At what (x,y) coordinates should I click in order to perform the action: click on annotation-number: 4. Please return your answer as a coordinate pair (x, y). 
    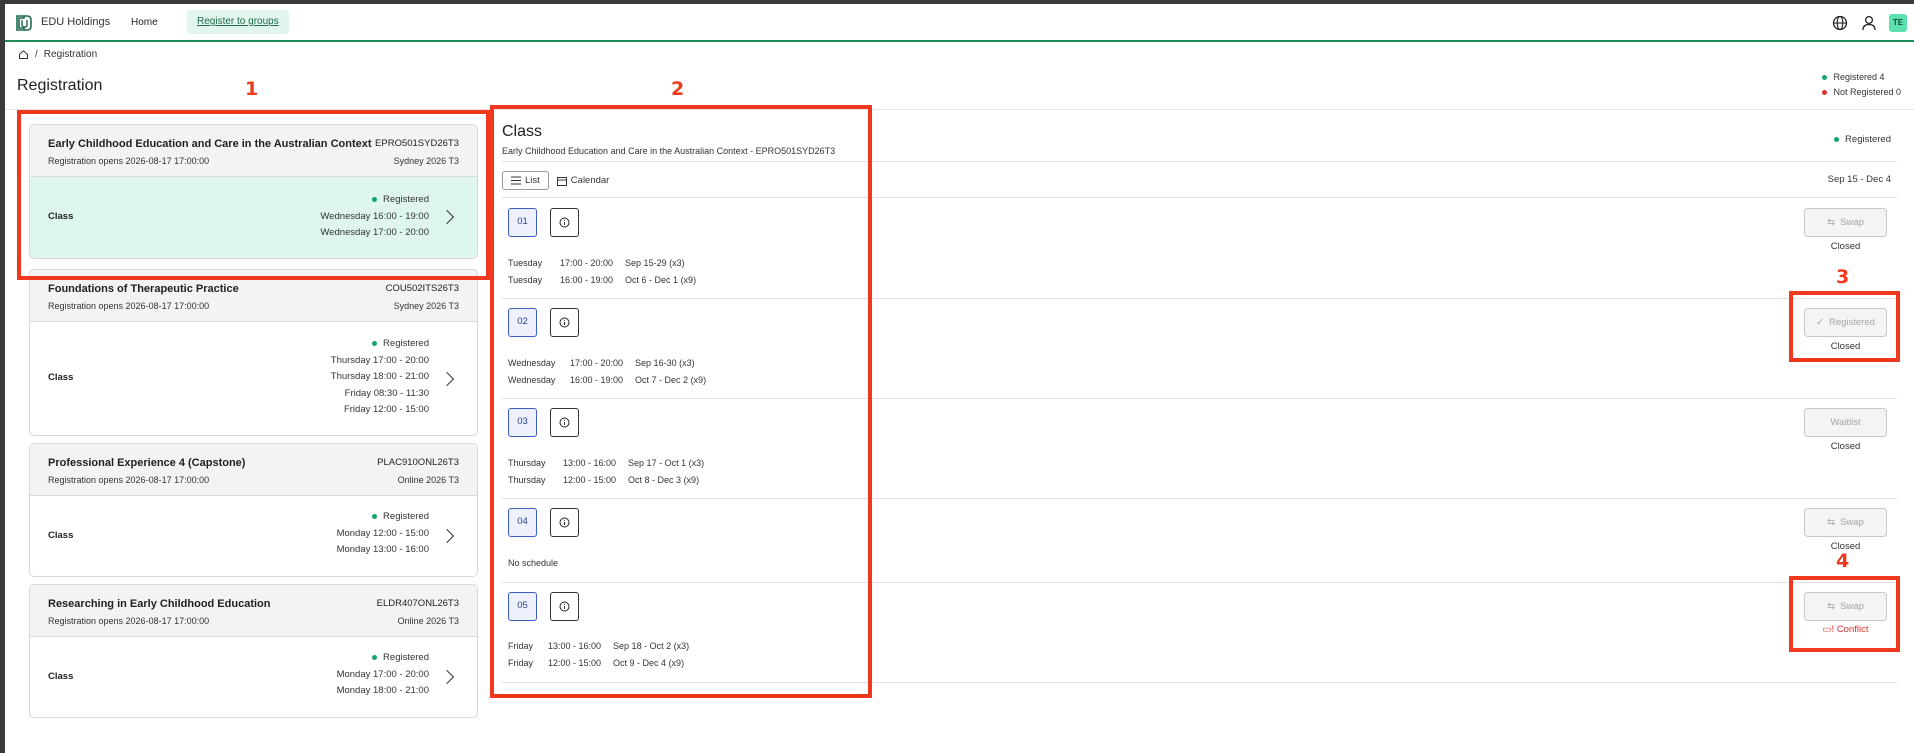
    Looking at the image, I should click on (1843, 561).